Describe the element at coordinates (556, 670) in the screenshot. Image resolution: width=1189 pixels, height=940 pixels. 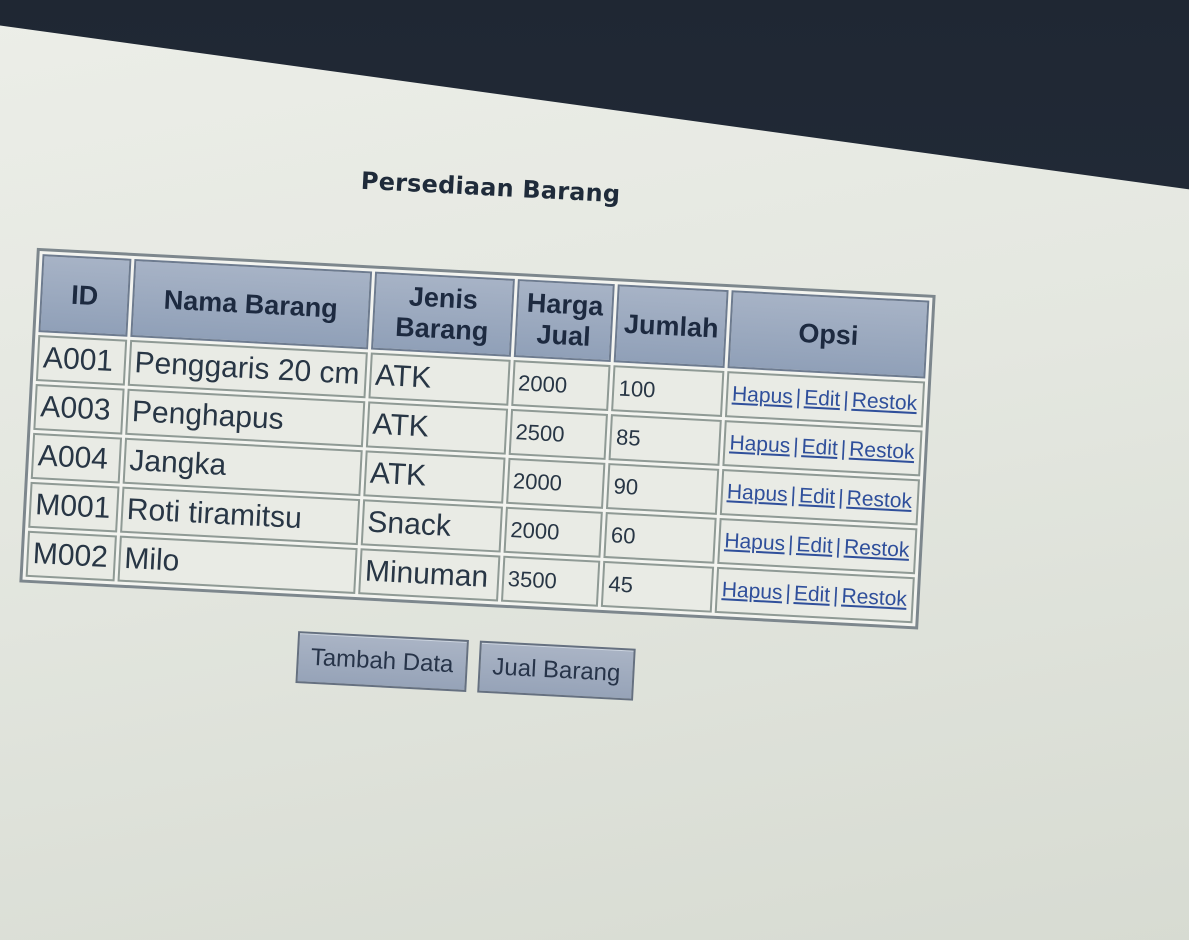
I see `jual-barang-button: Jual Barang` at that location.